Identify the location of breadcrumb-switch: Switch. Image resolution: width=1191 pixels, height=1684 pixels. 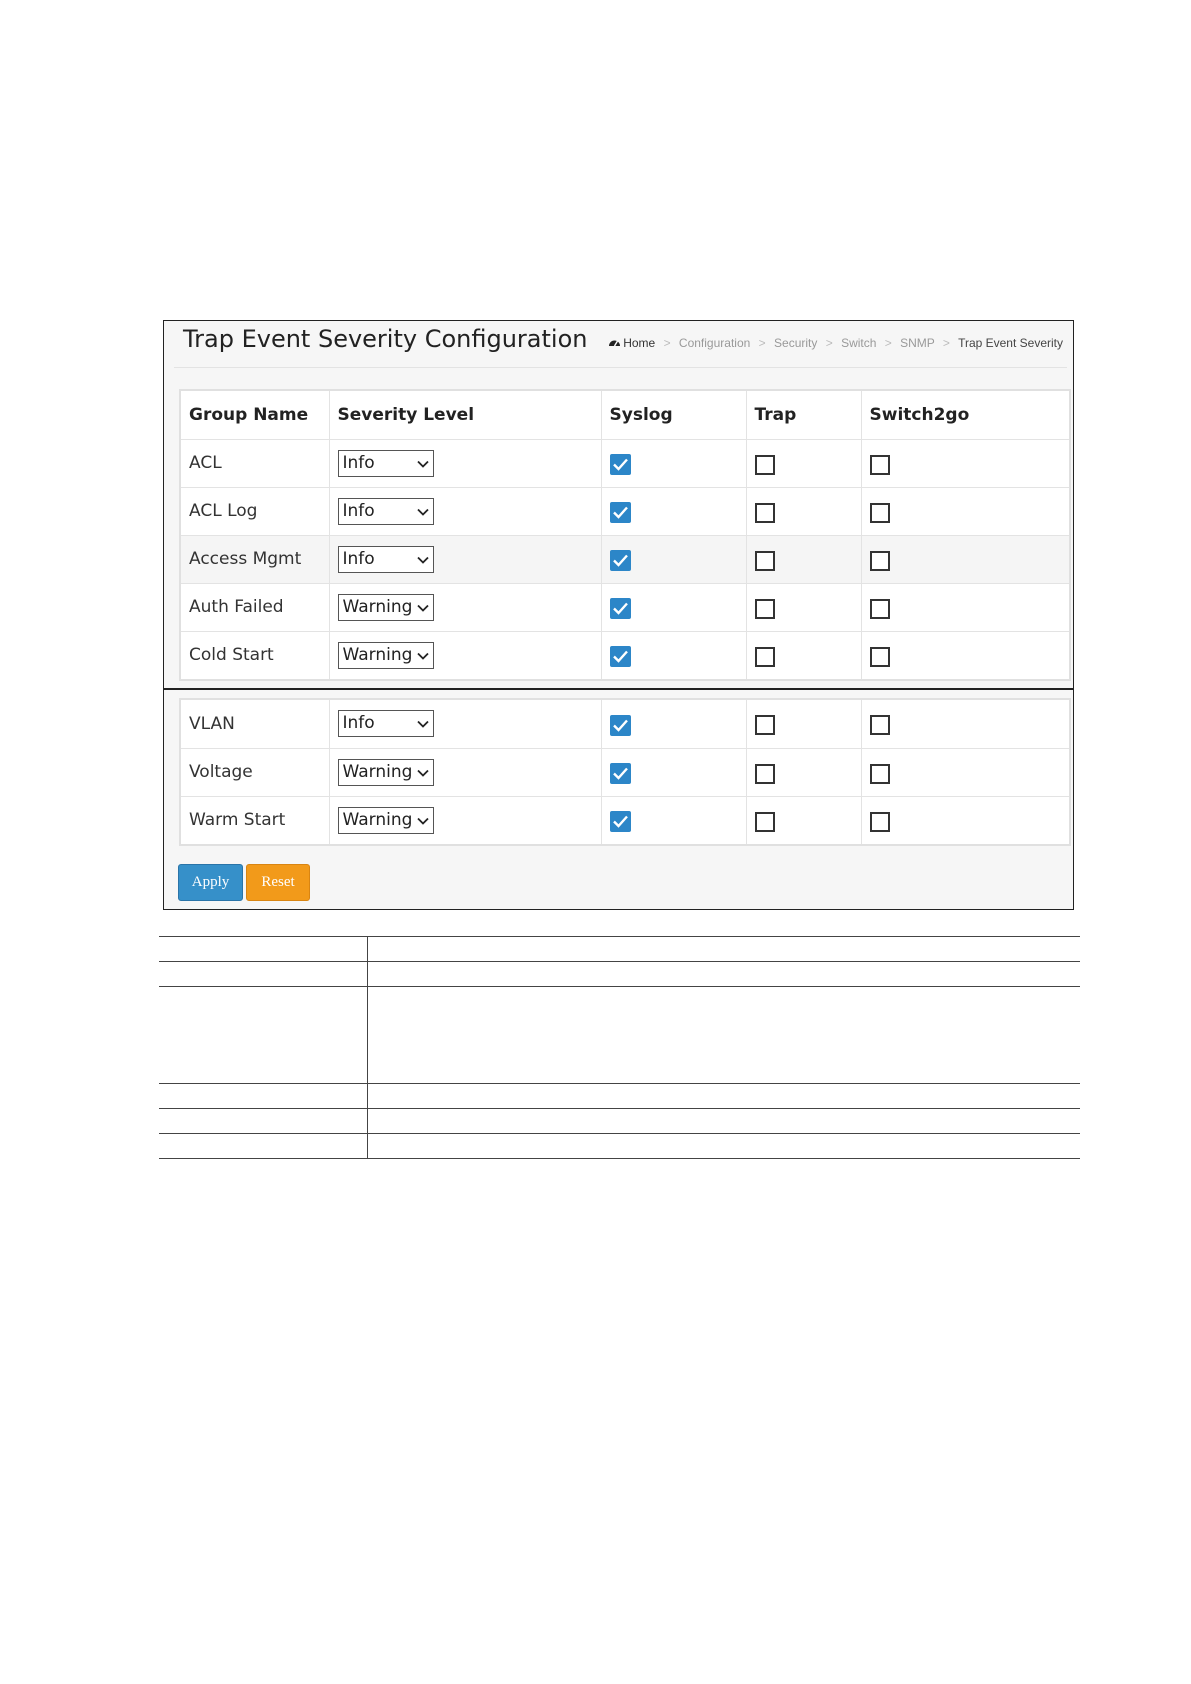
(858, 343).